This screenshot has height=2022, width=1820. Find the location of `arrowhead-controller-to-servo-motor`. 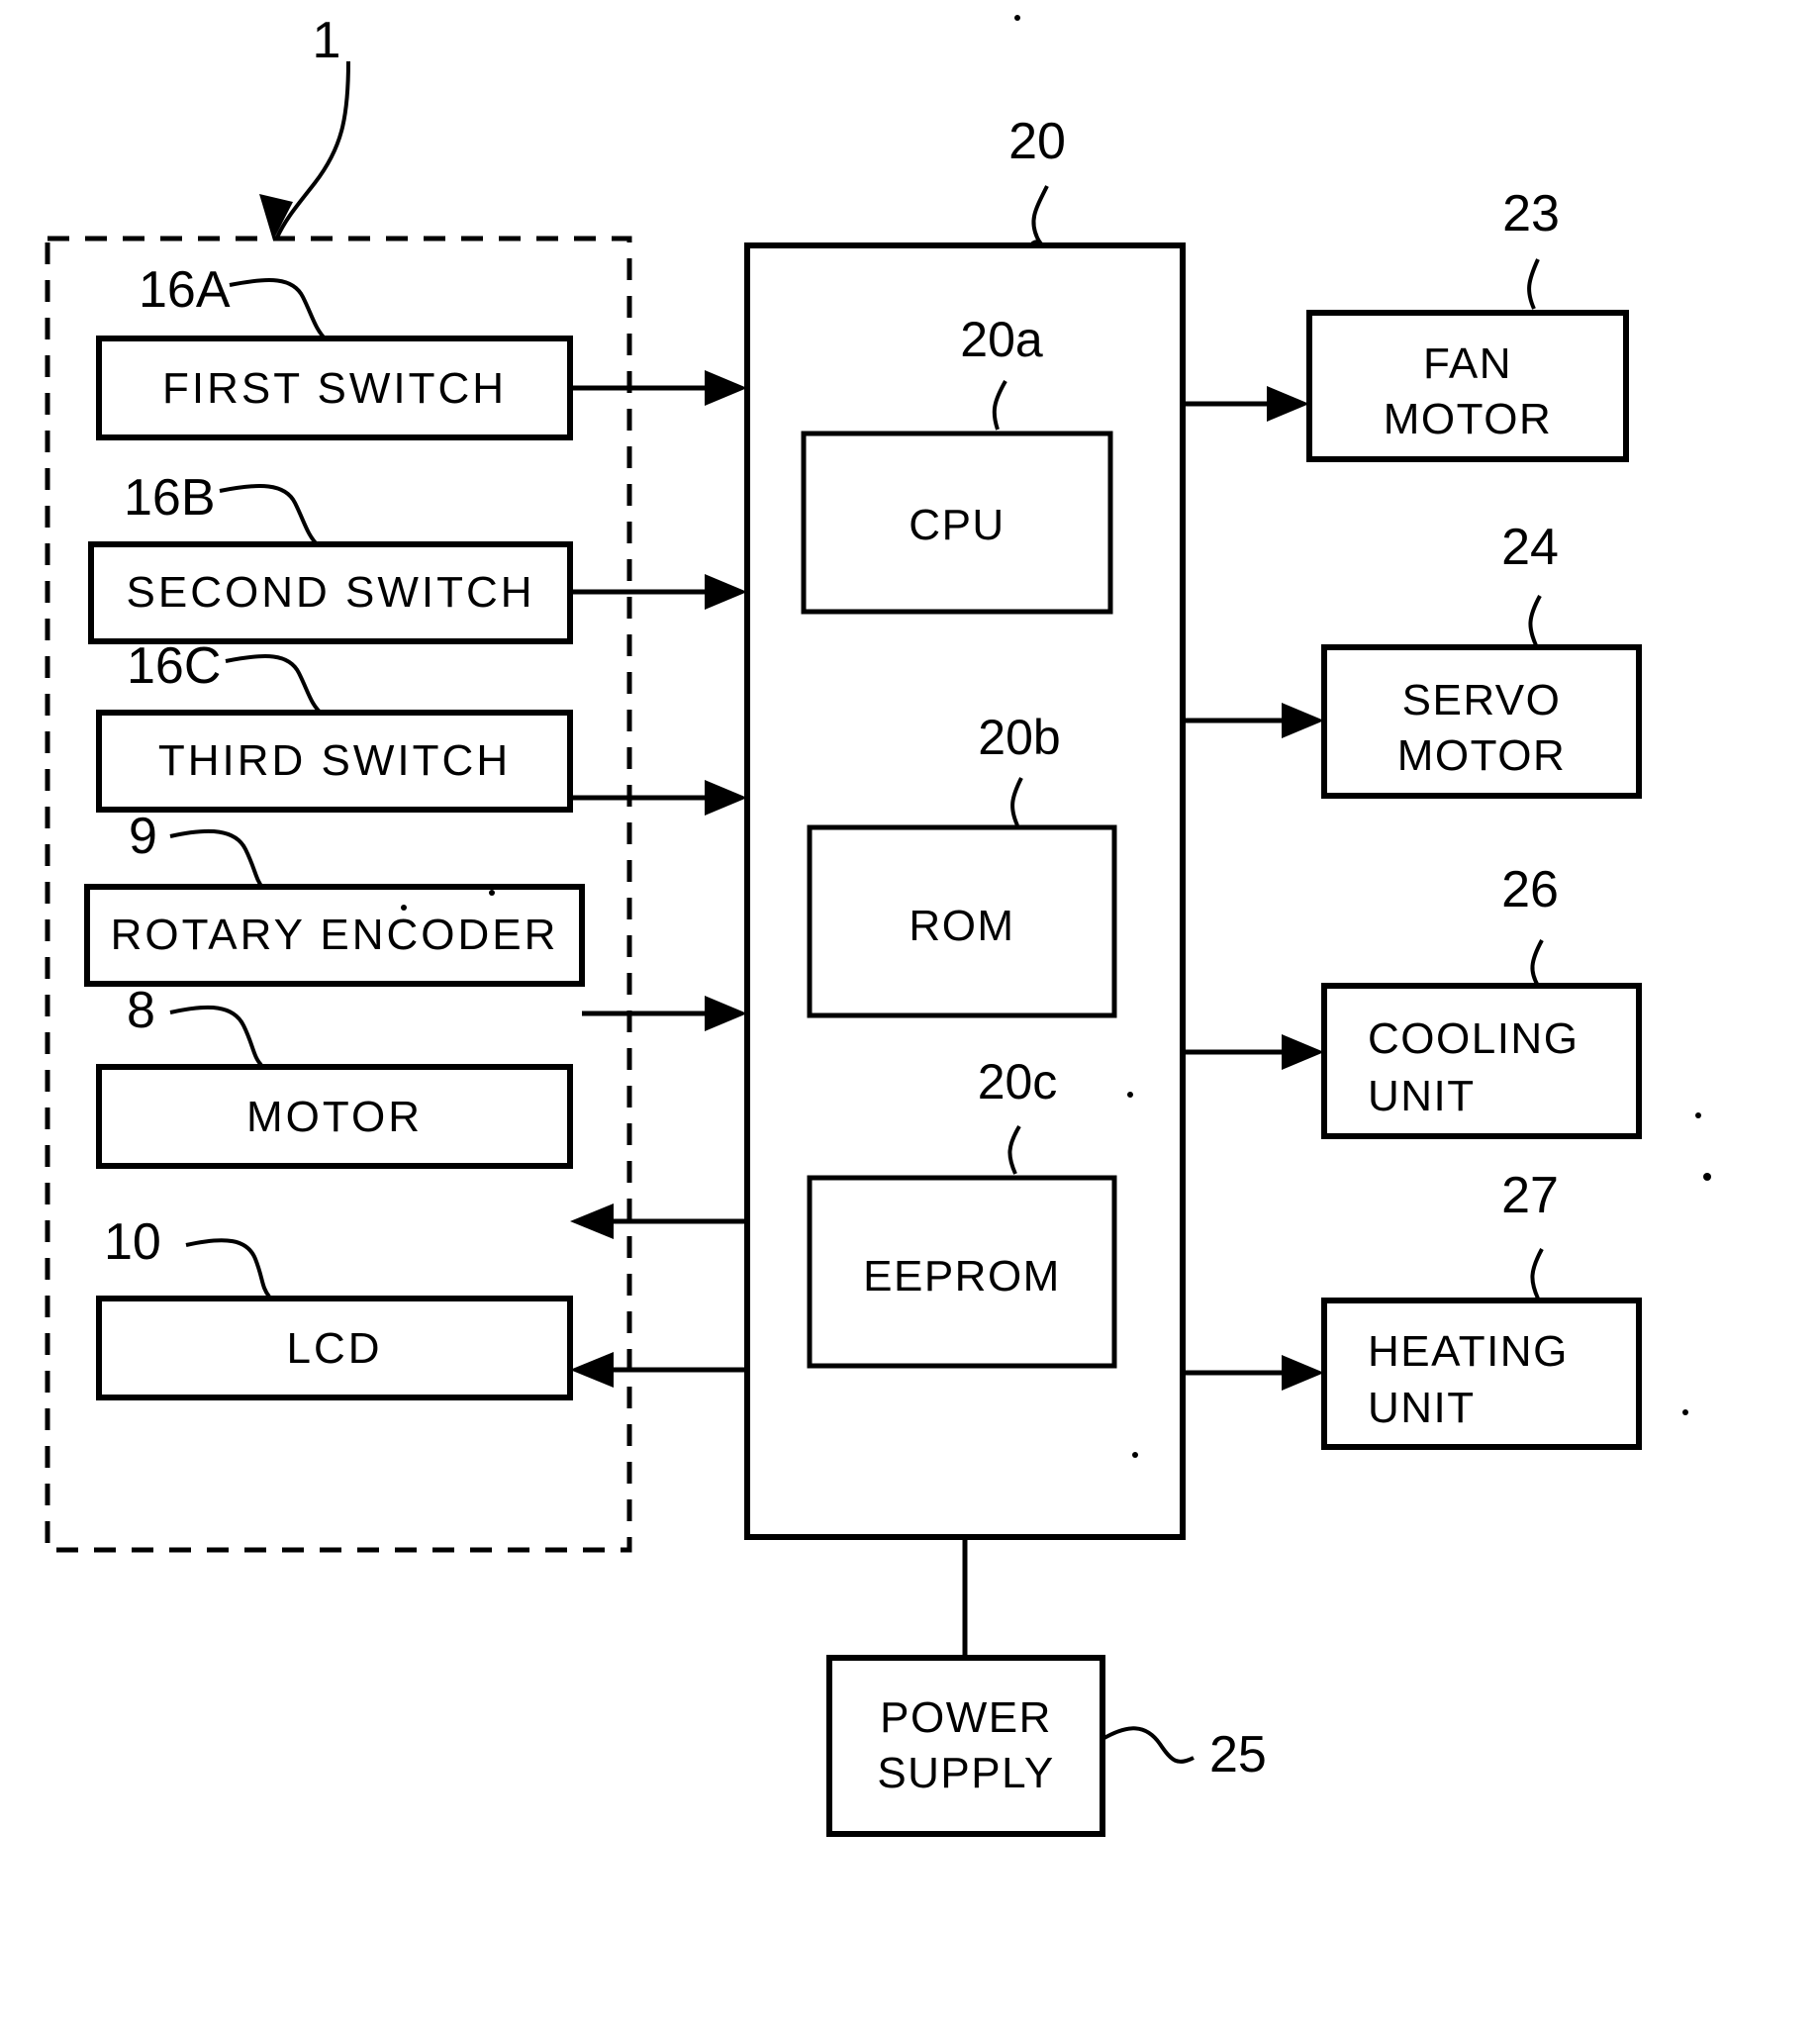

arrowhead-controller-to-servo-motor is located at coordinates (1303, 721).